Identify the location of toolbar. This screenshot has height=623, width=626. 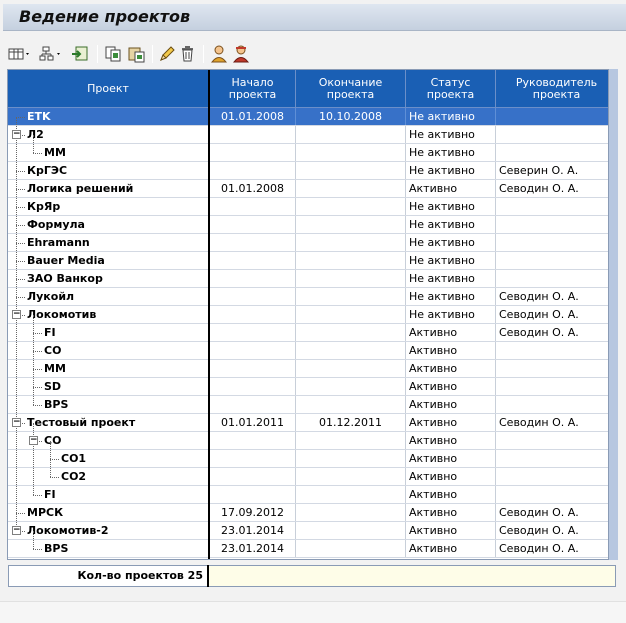
(316, 54).